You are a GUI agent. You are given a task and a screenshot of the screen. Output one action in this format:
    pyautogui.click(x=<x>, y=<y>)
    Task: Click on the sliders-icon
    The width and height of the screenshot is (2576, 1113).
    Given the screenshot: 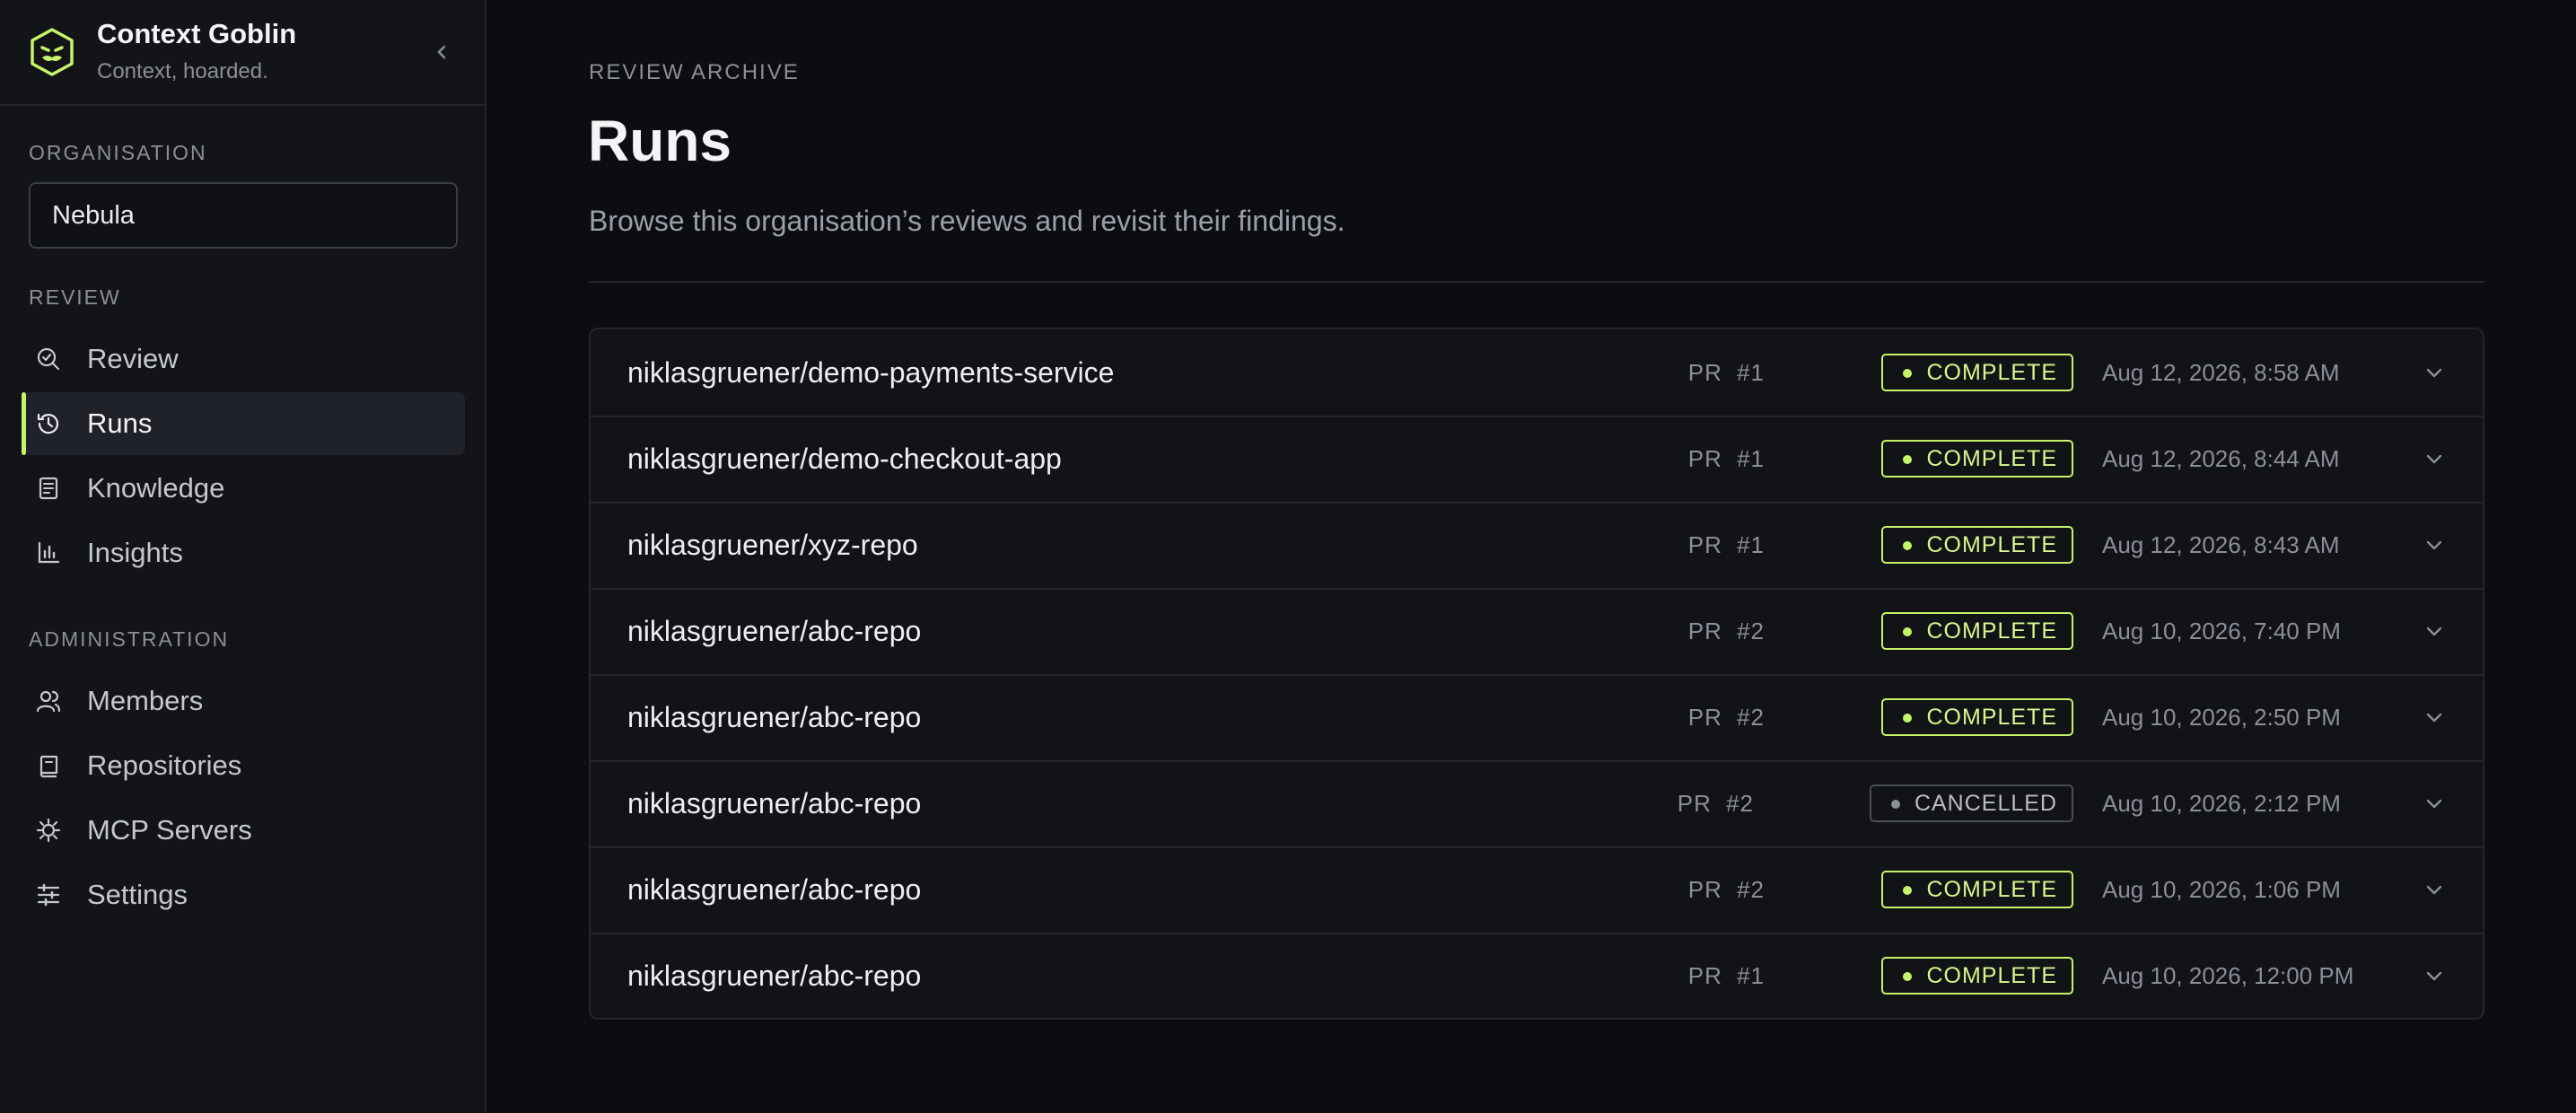 What is the action you would take?
    pyautogui.click(x=48, y=895)
    